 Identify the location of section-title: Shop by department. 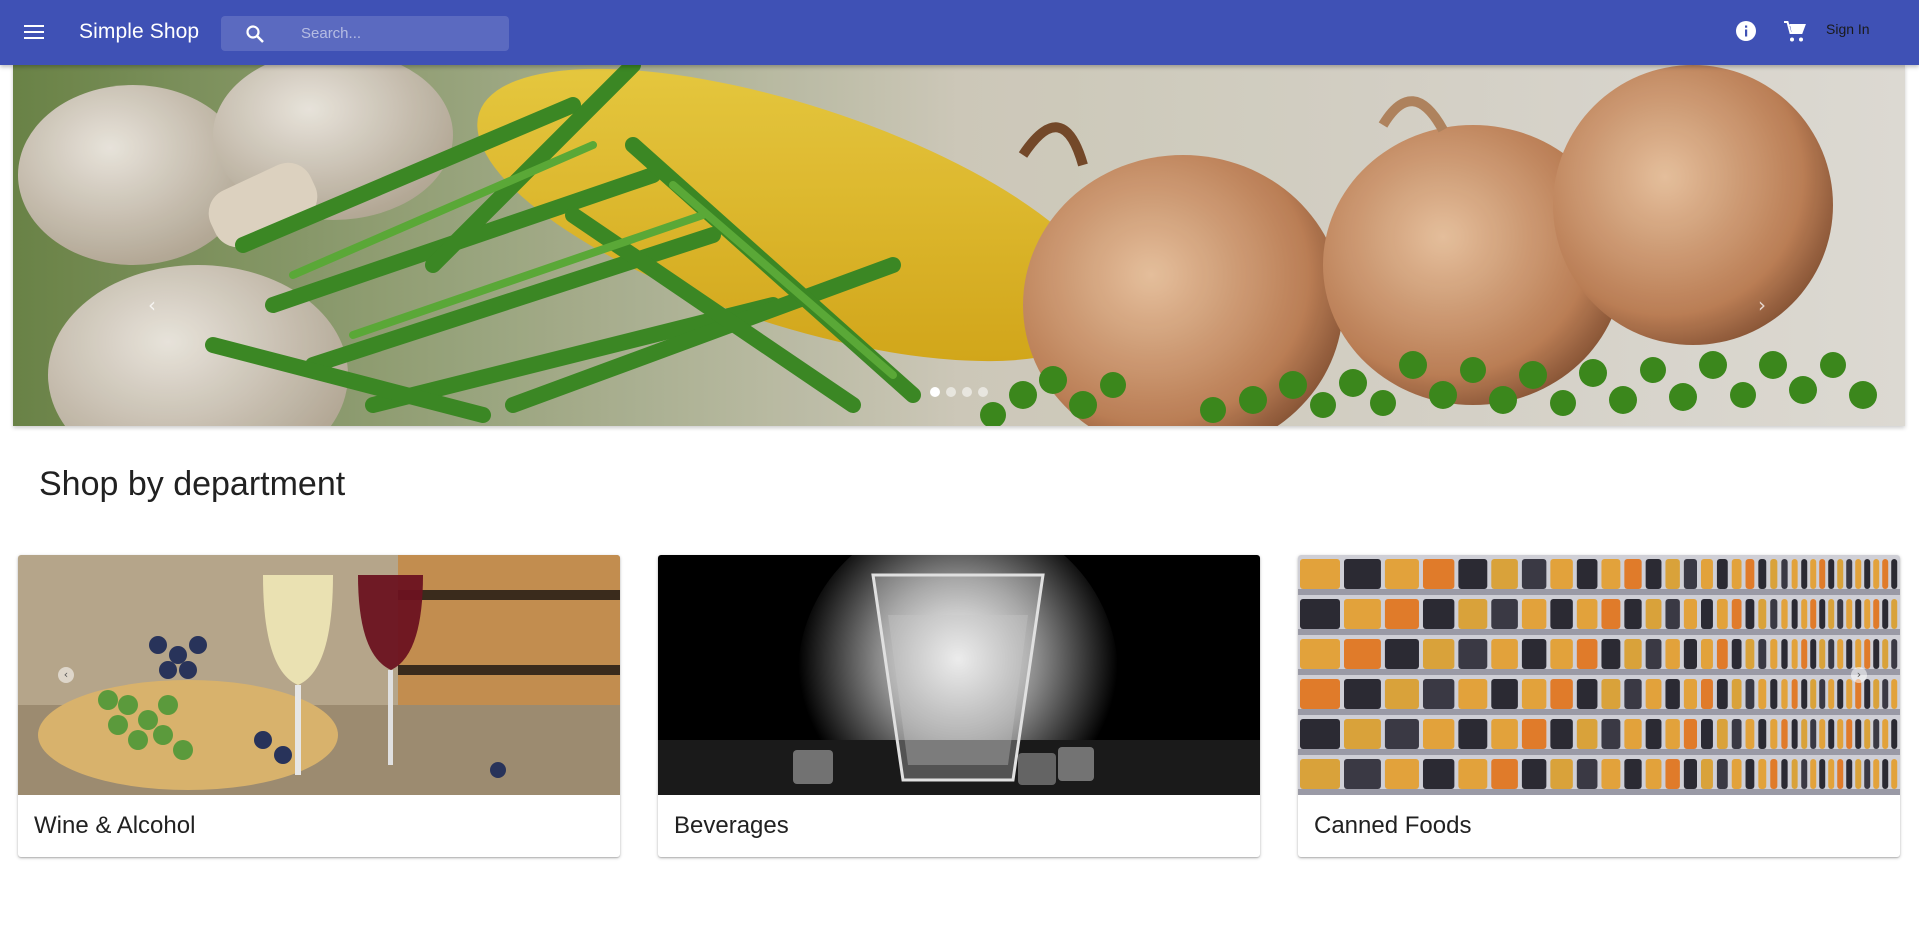
(192, 484).